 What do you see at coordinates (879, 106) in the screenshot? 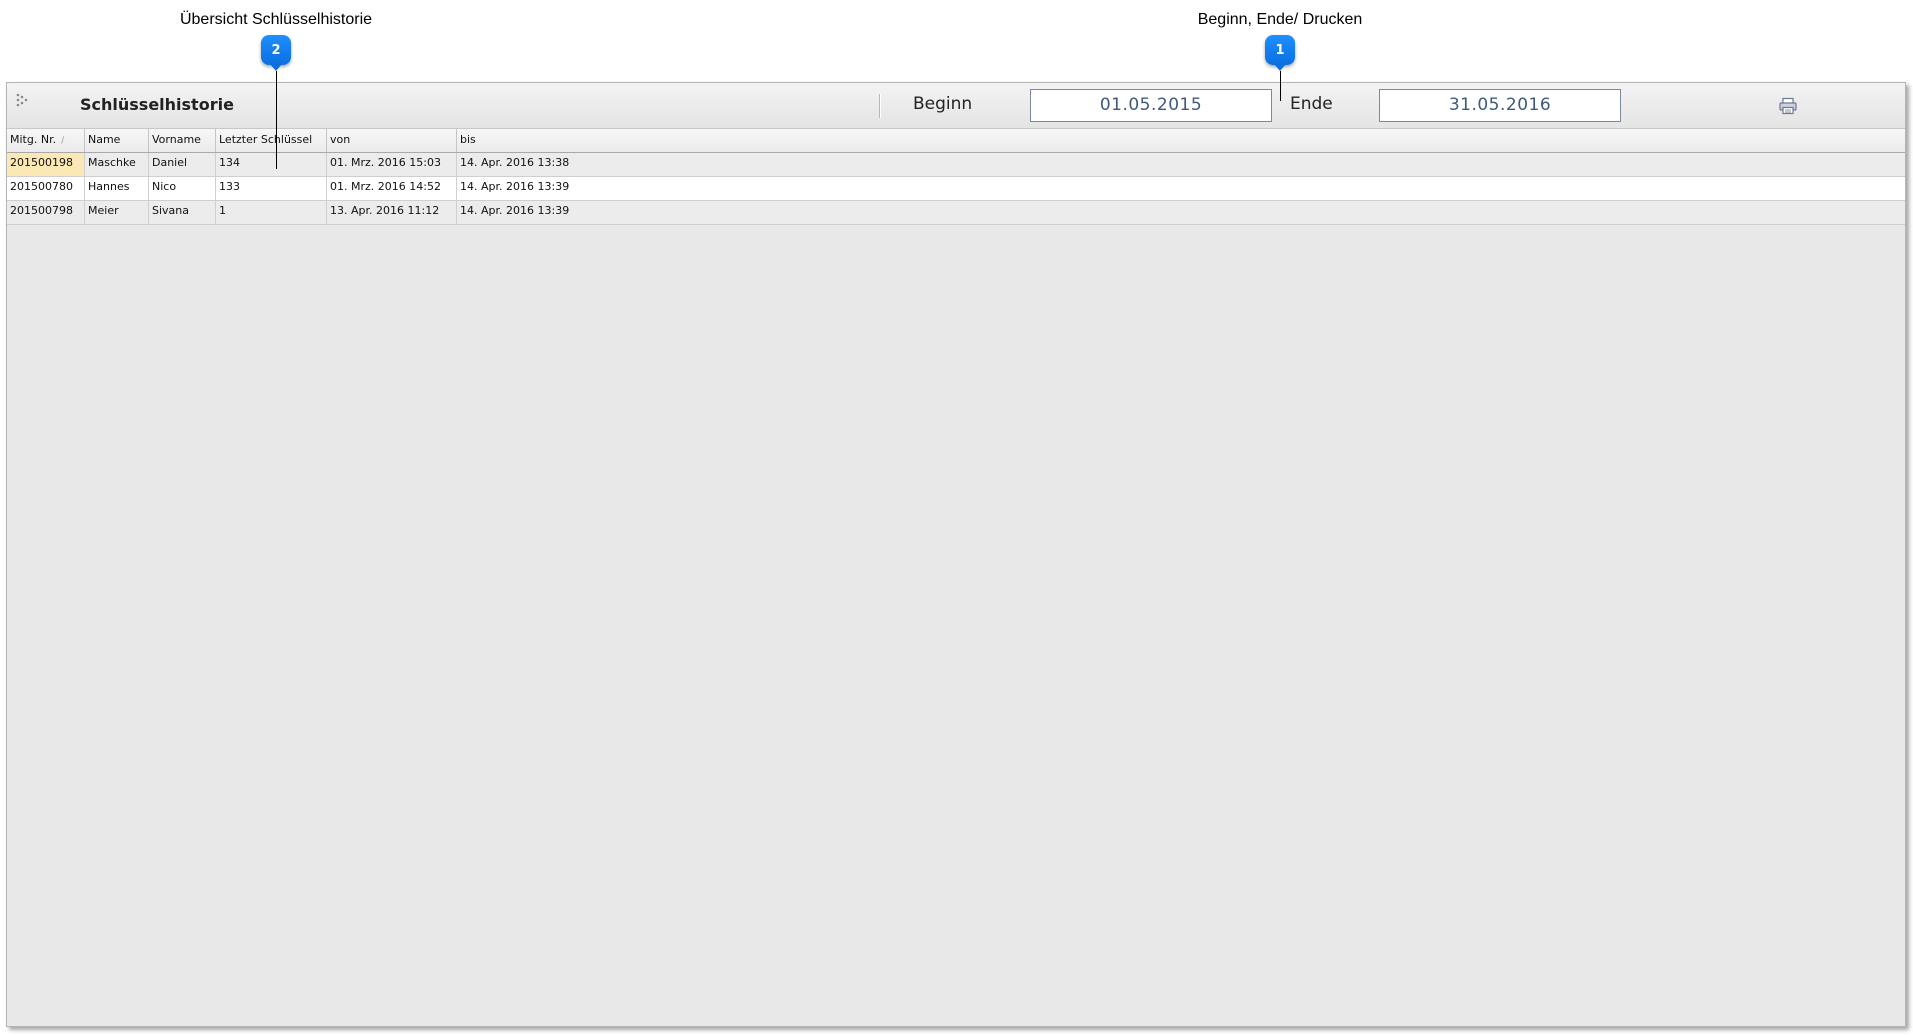
I see `toolbar-separator` at bounding box center [879, 106].